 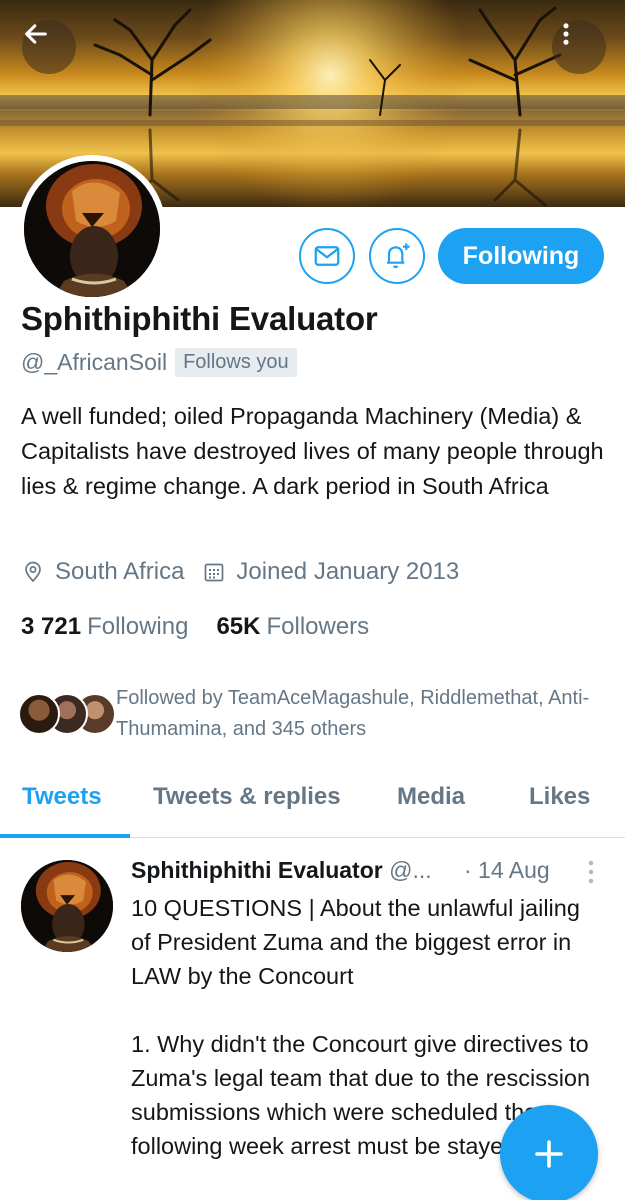 What do you see at coordinates (138, 626) in the screenshot?
I see `following-label: Following` at bounding box center [138, 626].